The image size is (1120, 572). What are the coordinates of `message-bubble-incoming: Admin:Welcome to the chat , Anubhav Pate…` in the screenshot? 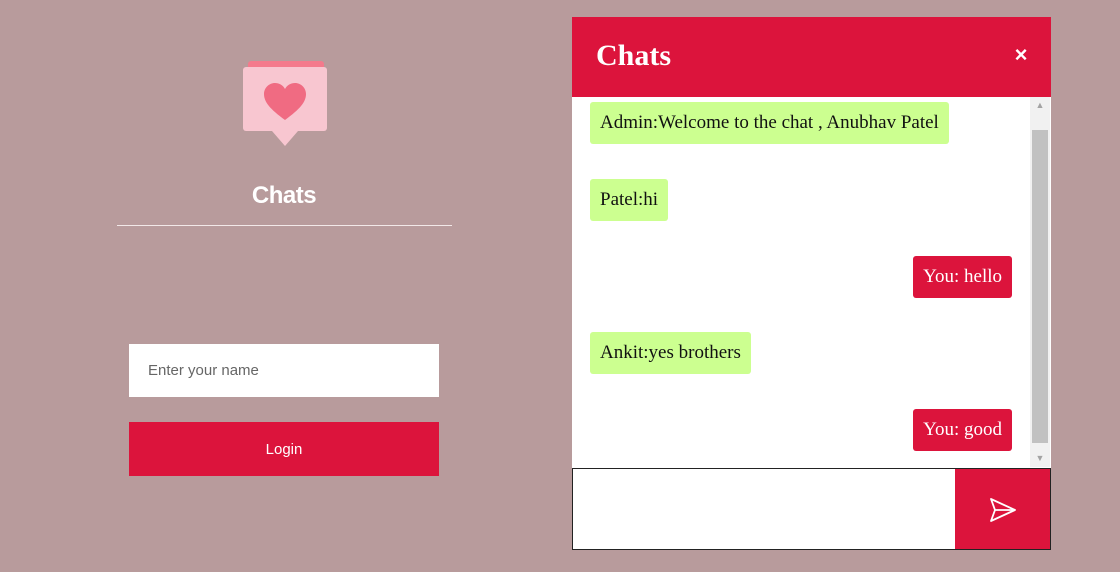 It's located at (769, 123).